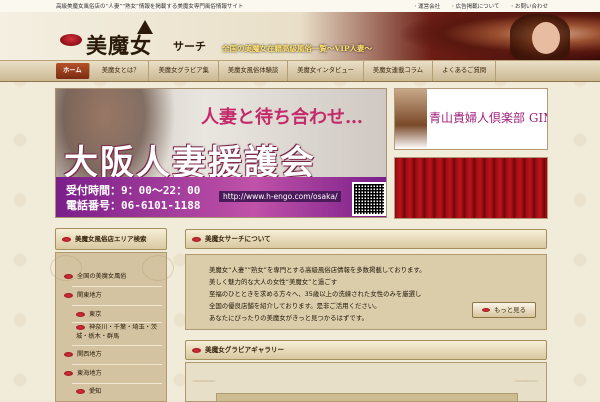 Image resolution: width=600 pixels, height=402 pixels. Describe the element at coordinates (411, 119) in the screenshot. I see `gimlet-woman-image` at that location.